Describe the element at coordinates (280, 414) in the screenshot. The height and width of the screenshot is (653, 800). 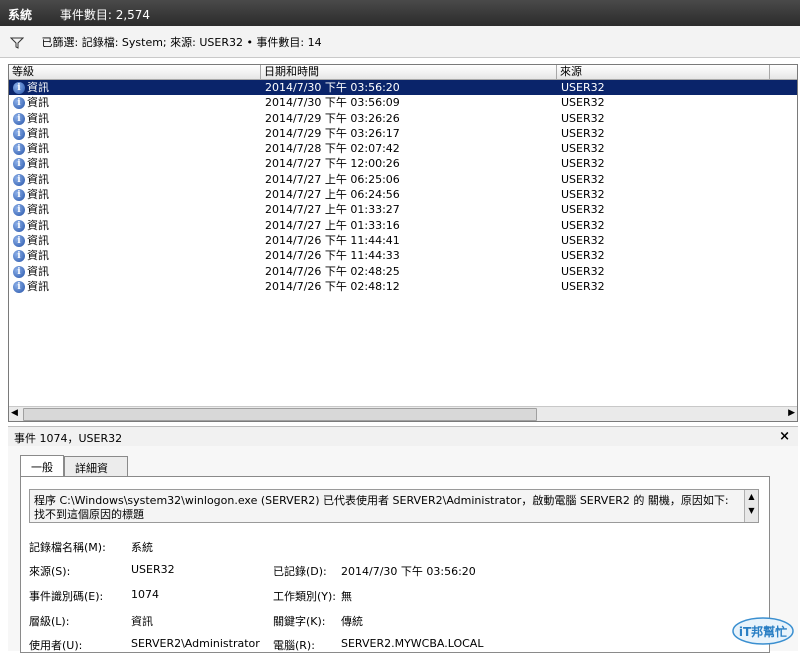
I see `scroll-thumb` at that location.